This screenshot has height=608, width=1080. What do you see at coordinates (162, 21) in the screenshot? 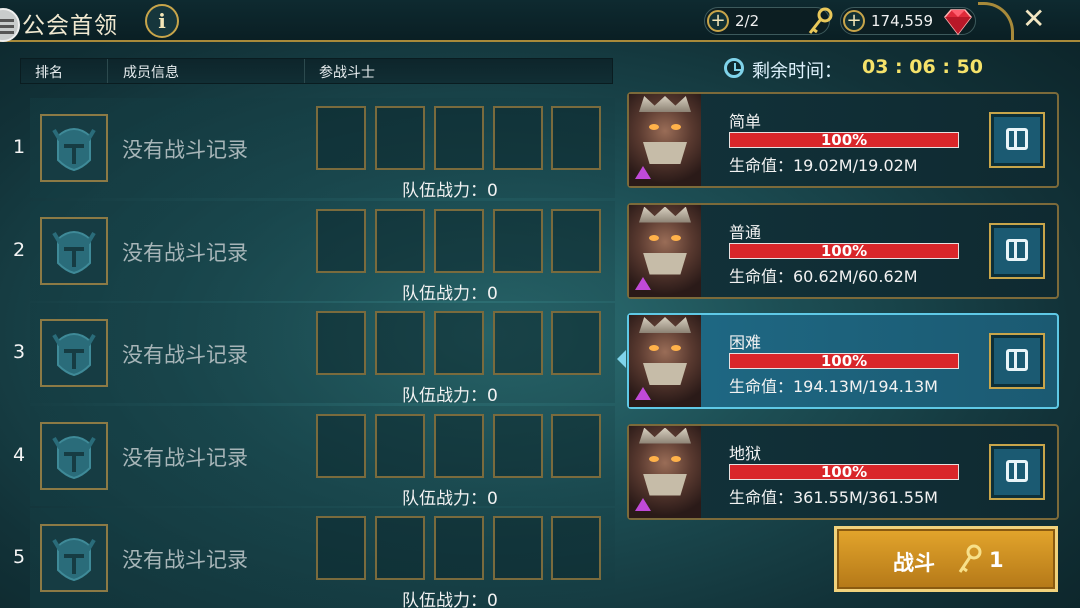
I see `info-icon: i` at bounding box center [162, 21].